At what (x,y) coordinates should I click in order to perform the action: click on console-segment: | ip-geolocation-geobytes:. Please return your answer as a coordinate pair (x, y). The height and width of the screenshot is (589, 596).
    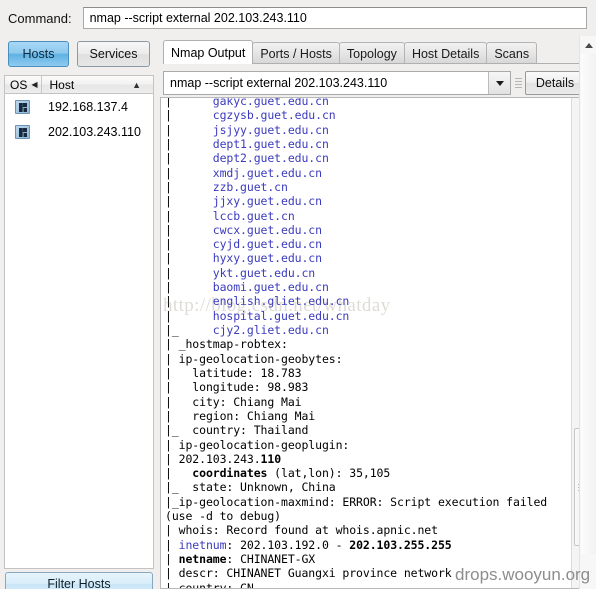
    Looking at the image, I should click on (254, 358).